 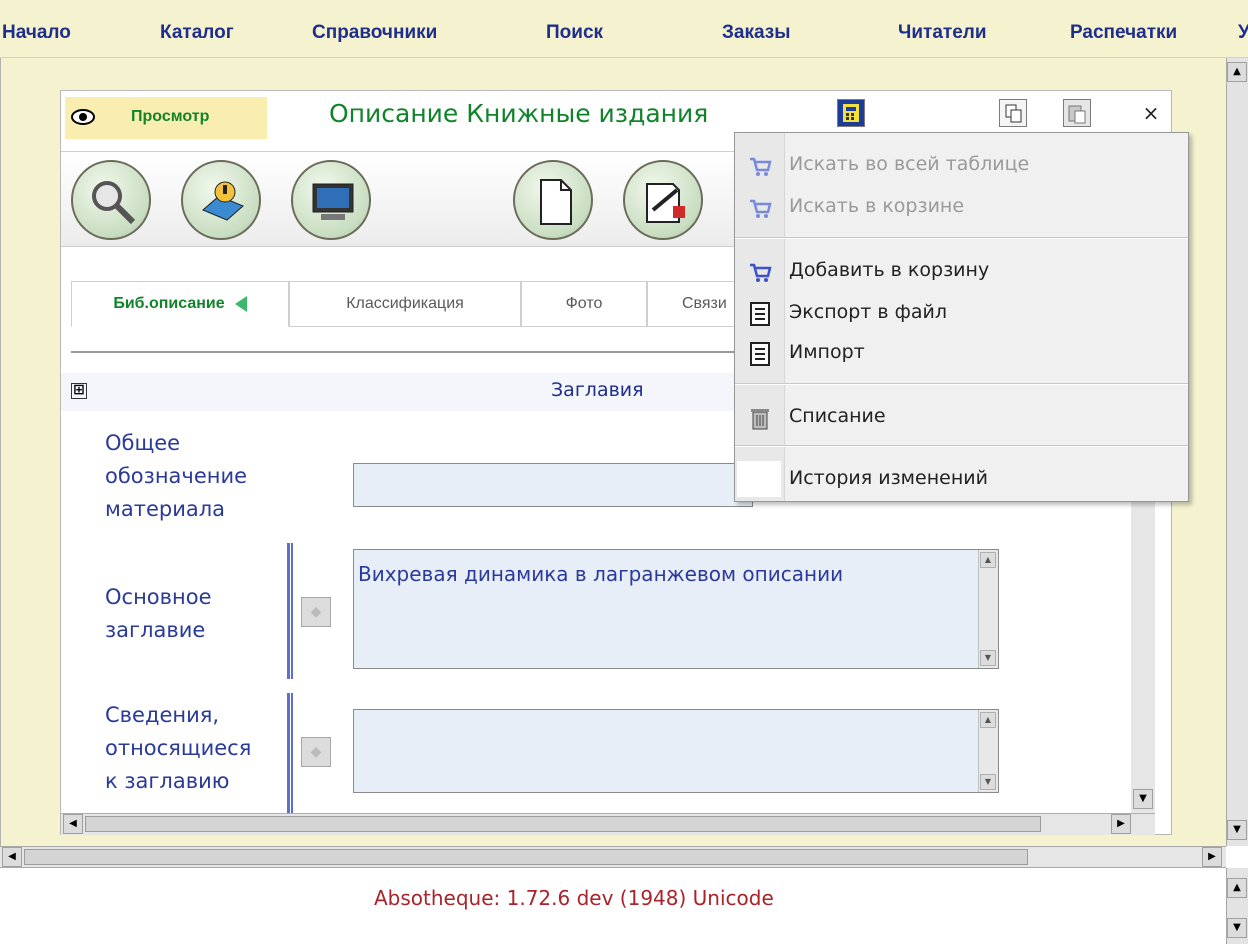 I want to click on menu-item-references: Справочники, so click(x=374, y=33).